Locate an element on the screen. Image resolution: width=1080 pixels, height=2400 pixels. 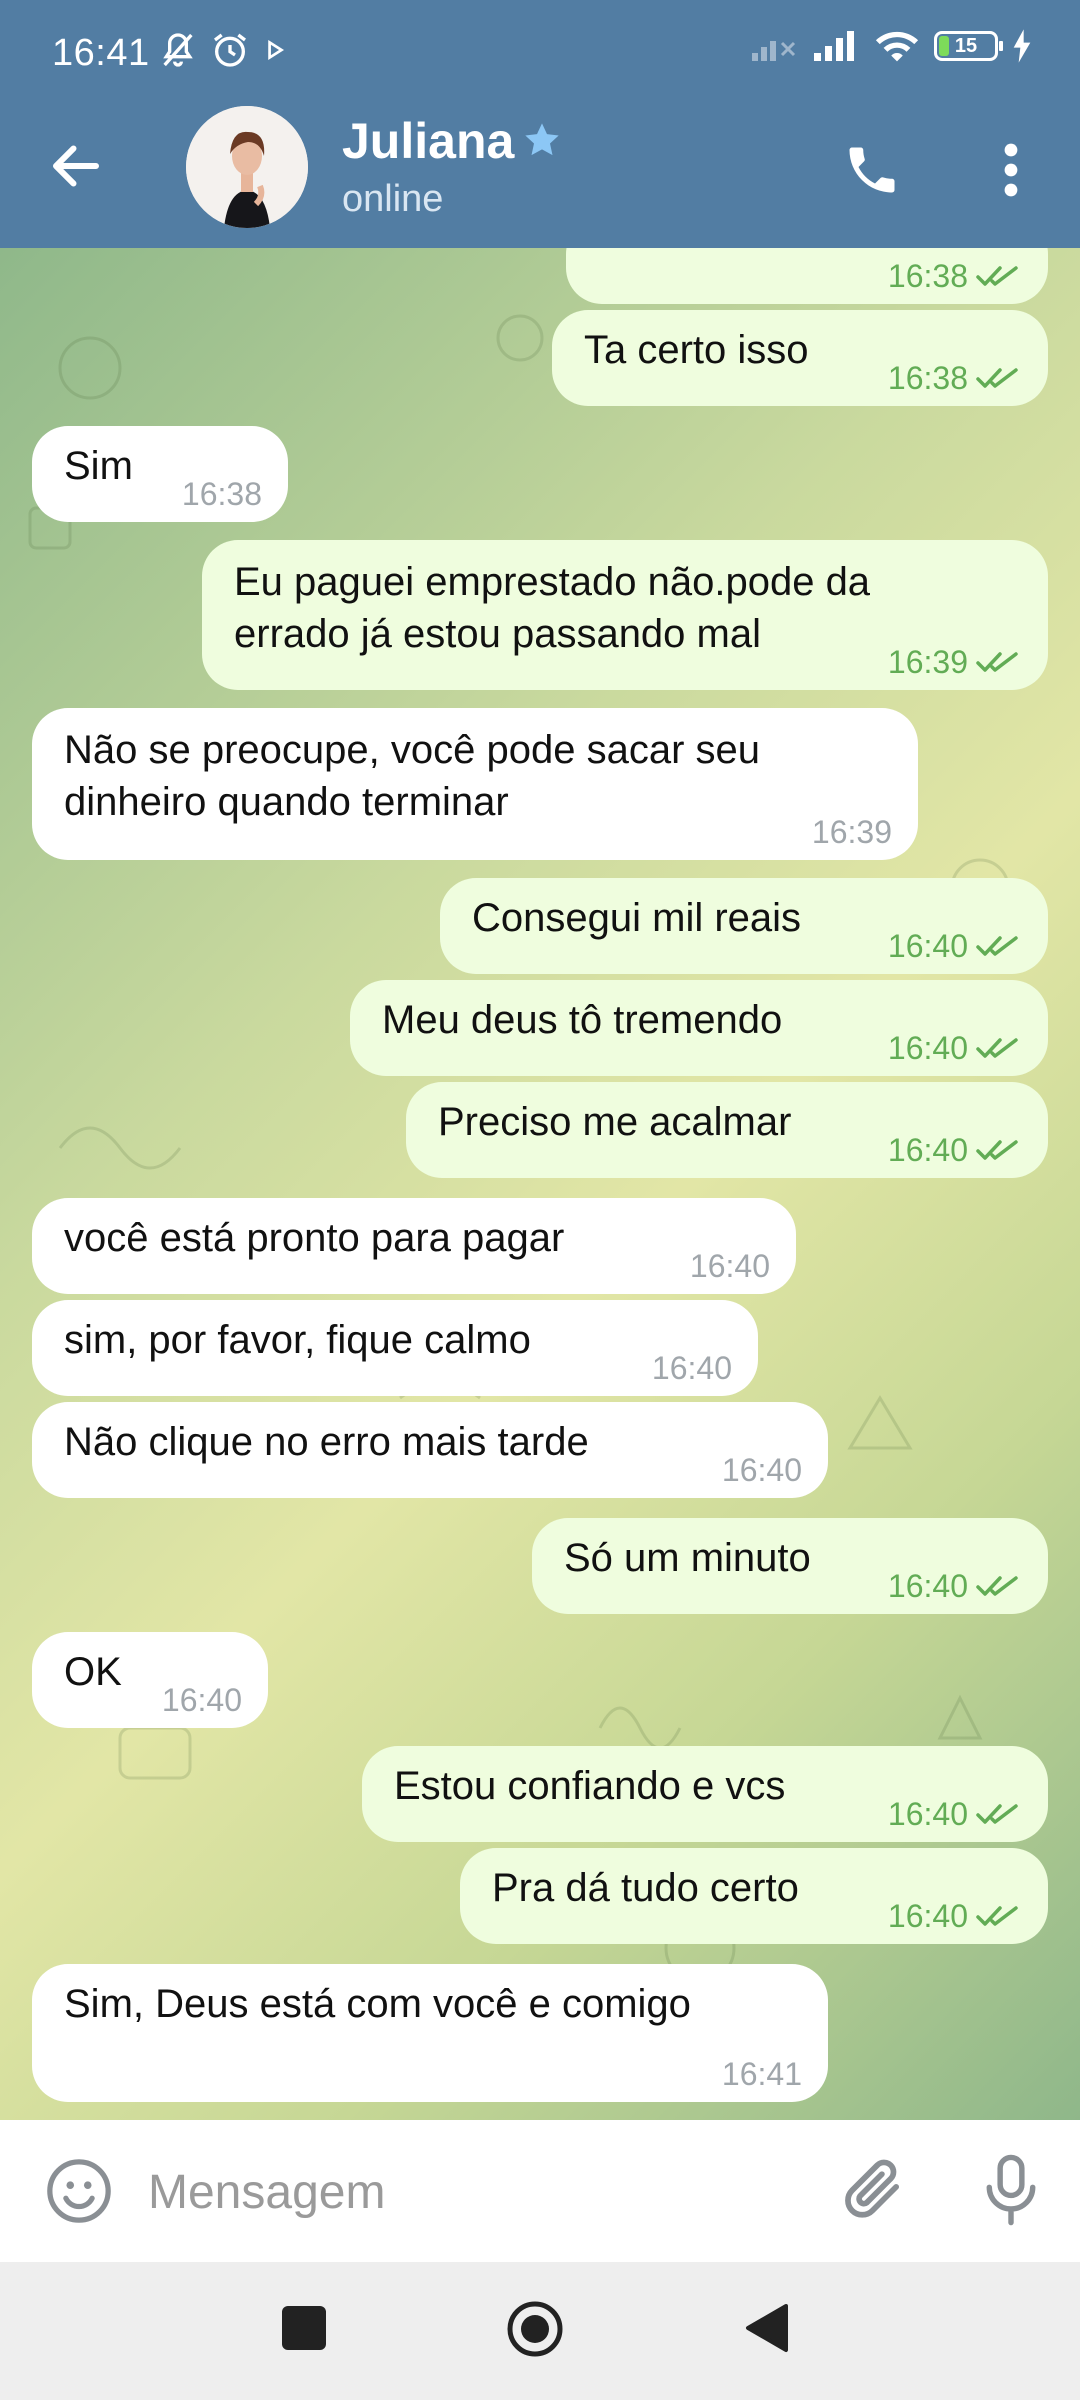
message-bubble: 16:38 is located at coordinates (807, 276).